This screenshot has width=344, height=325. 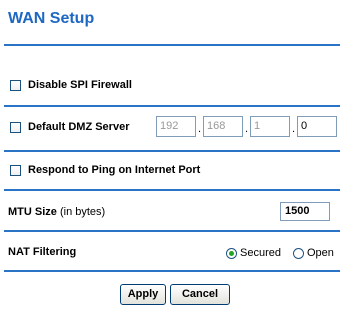 I want to click on nat-secured-label: Secured, so click(x=260, y=253).